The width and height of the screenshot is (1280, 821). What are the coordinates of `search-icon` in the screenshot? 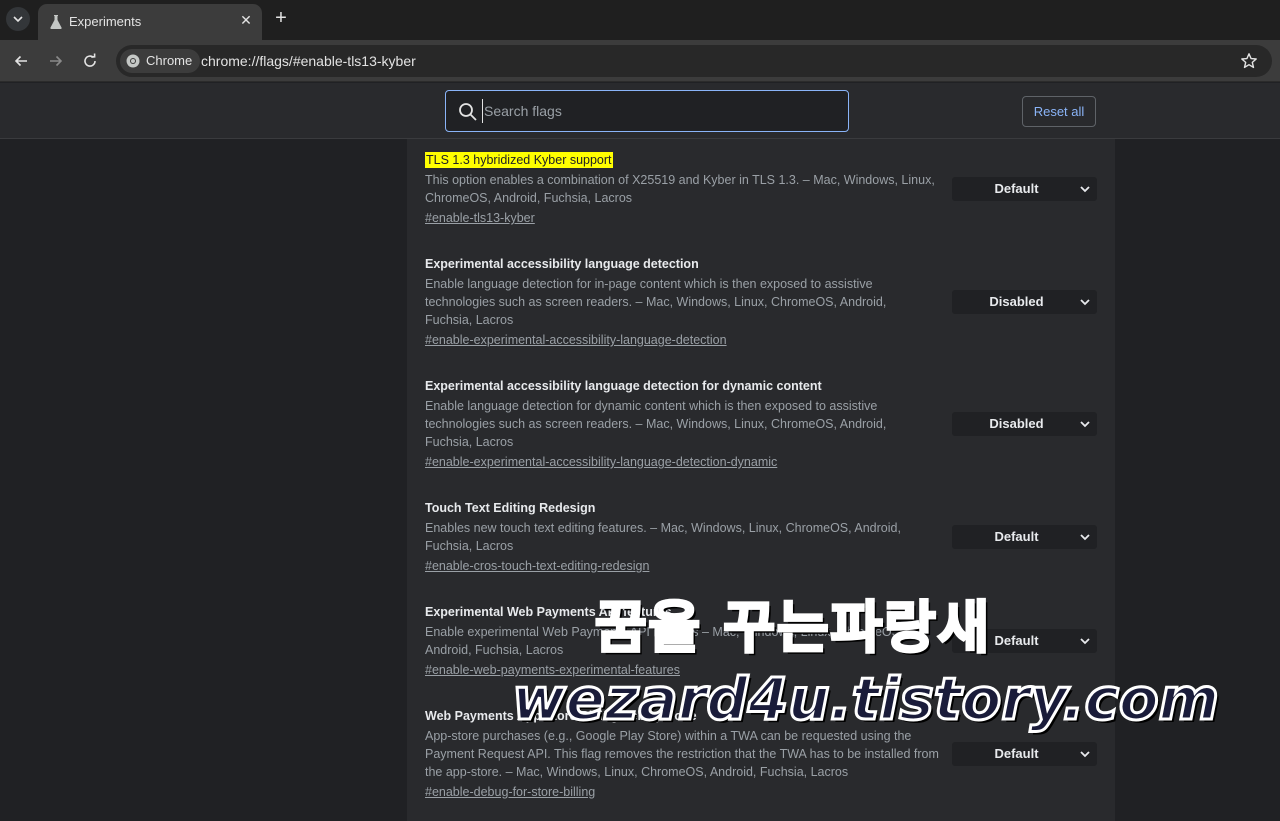 It's located at (468, 112).